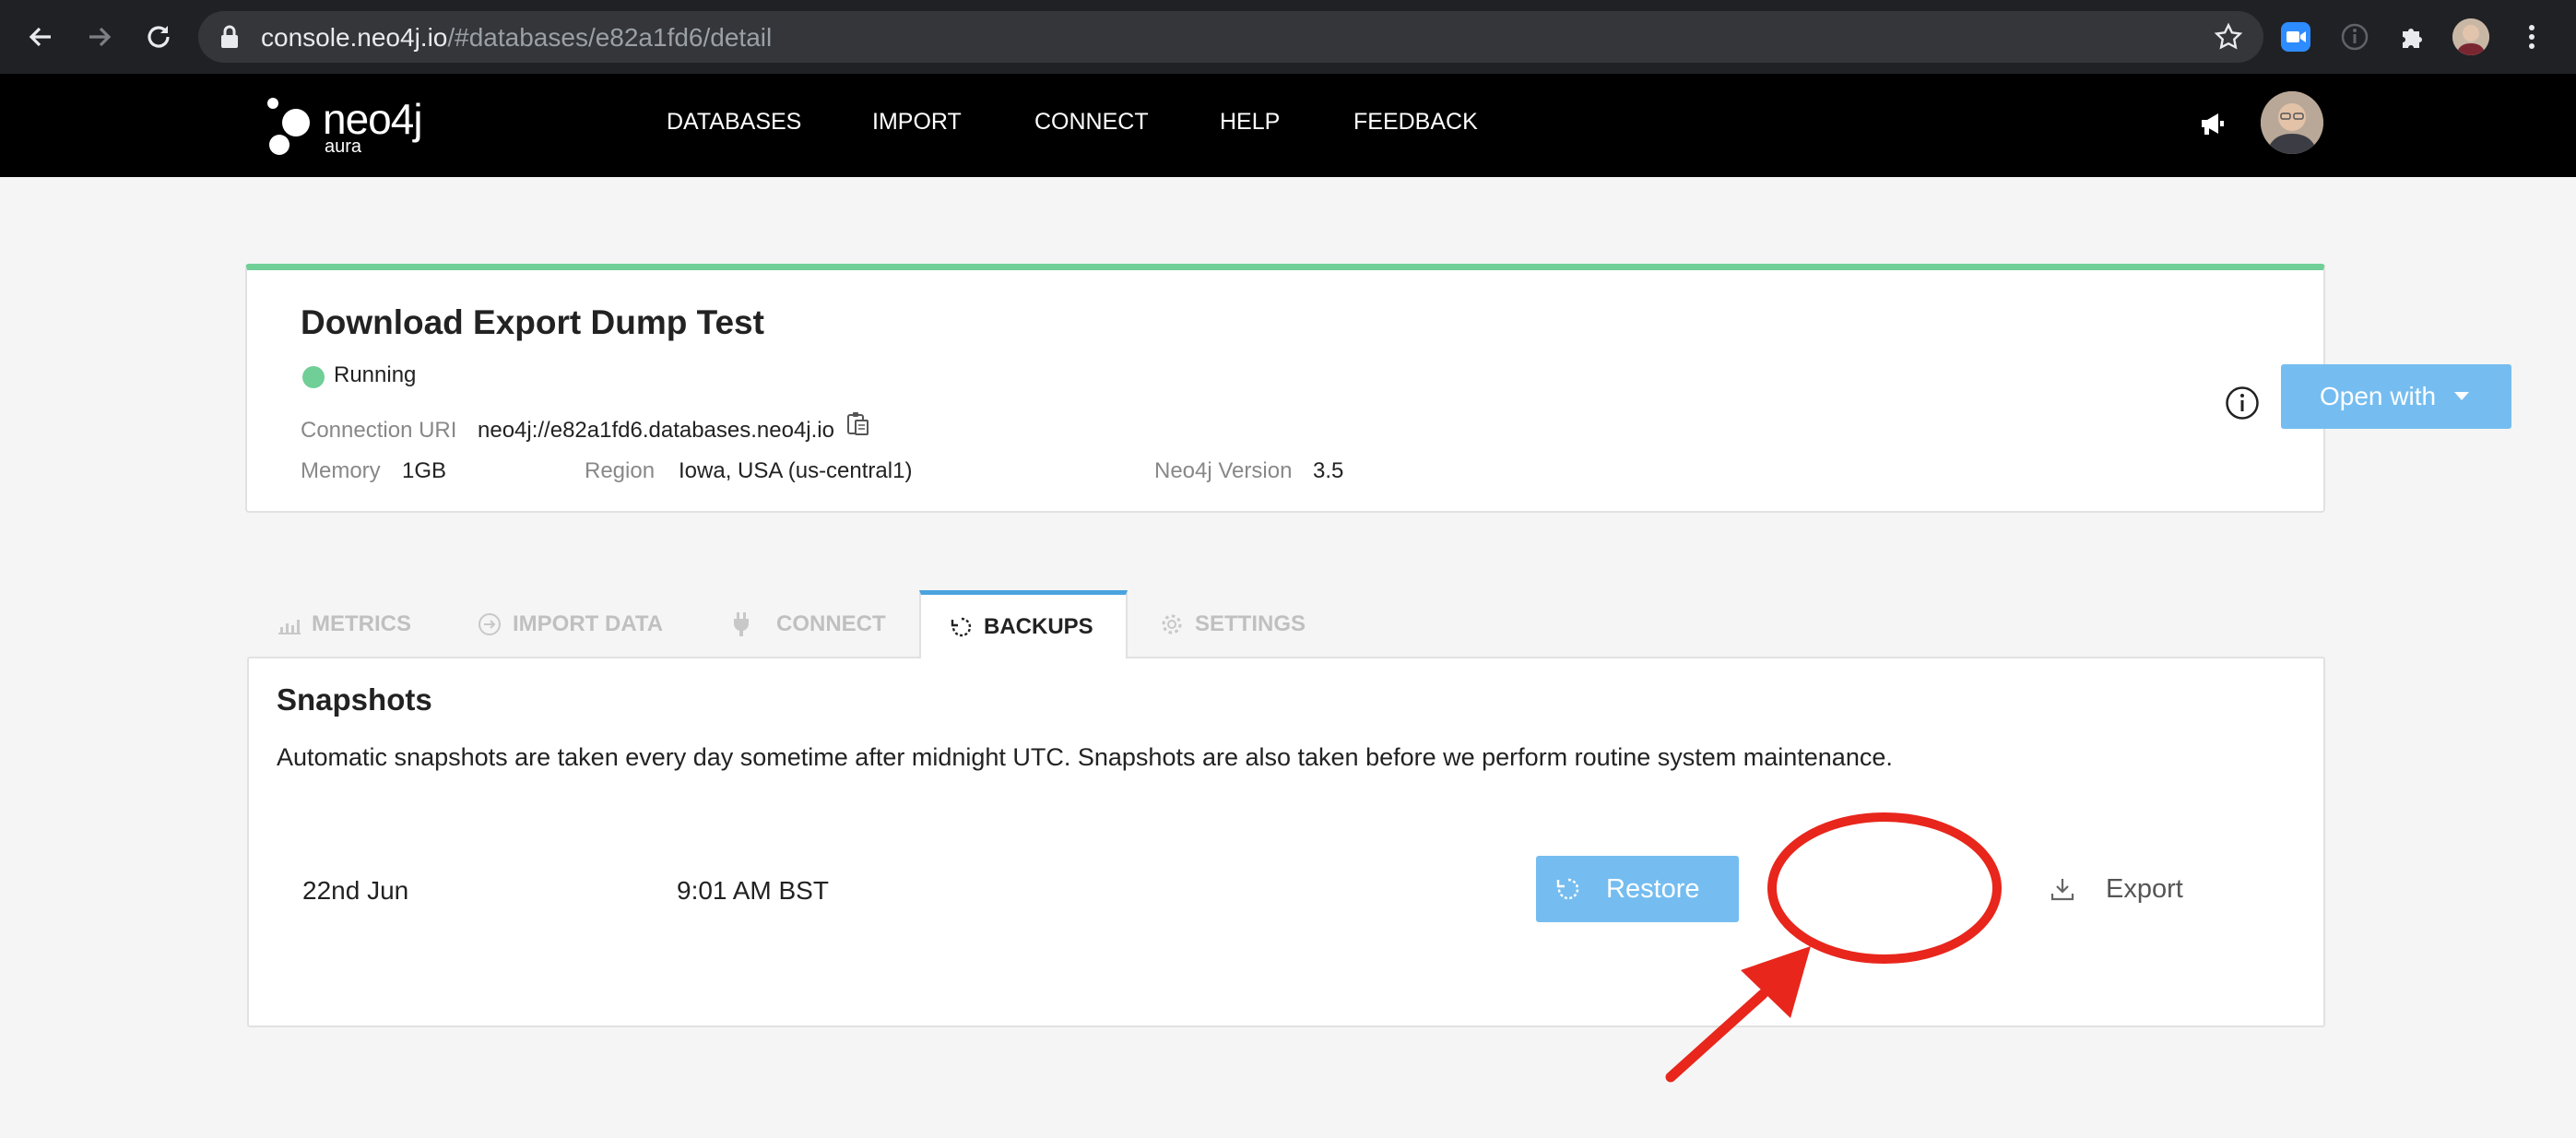 This screenshot has width=2576, height=1138. What do you see at coordinates (2531, 37) in the screenshot?
I see `more-menu-icon` at bounding box center [2531, 37].